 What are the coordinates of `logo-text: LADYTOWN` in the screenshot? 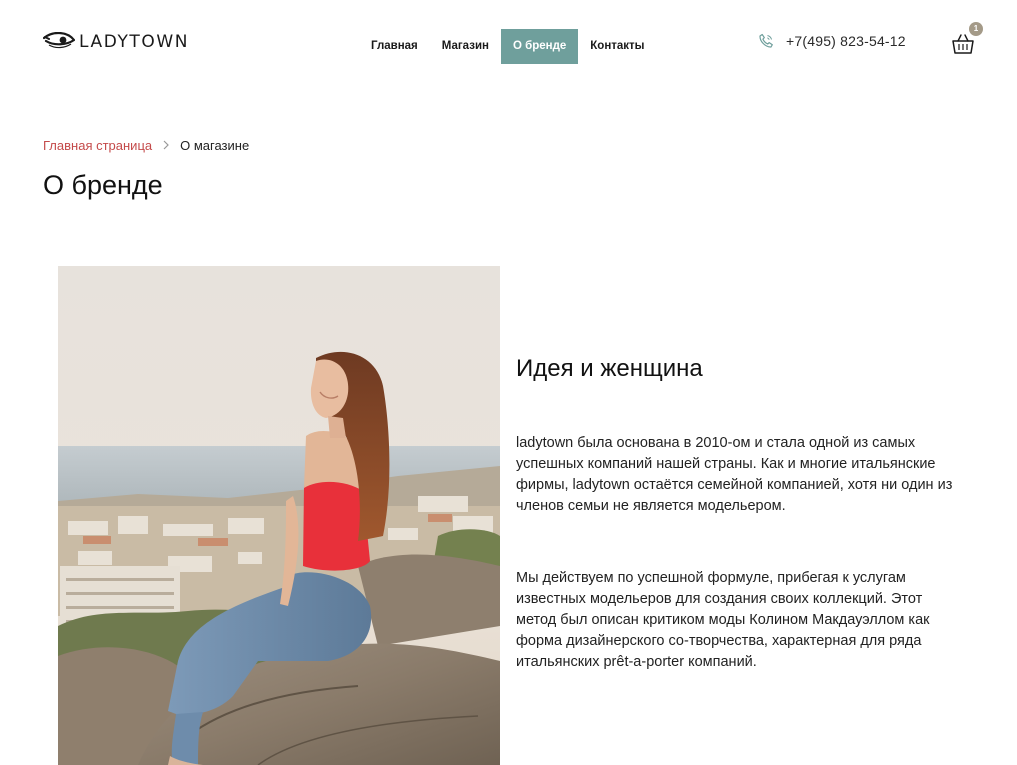 It's located at (134, 42).